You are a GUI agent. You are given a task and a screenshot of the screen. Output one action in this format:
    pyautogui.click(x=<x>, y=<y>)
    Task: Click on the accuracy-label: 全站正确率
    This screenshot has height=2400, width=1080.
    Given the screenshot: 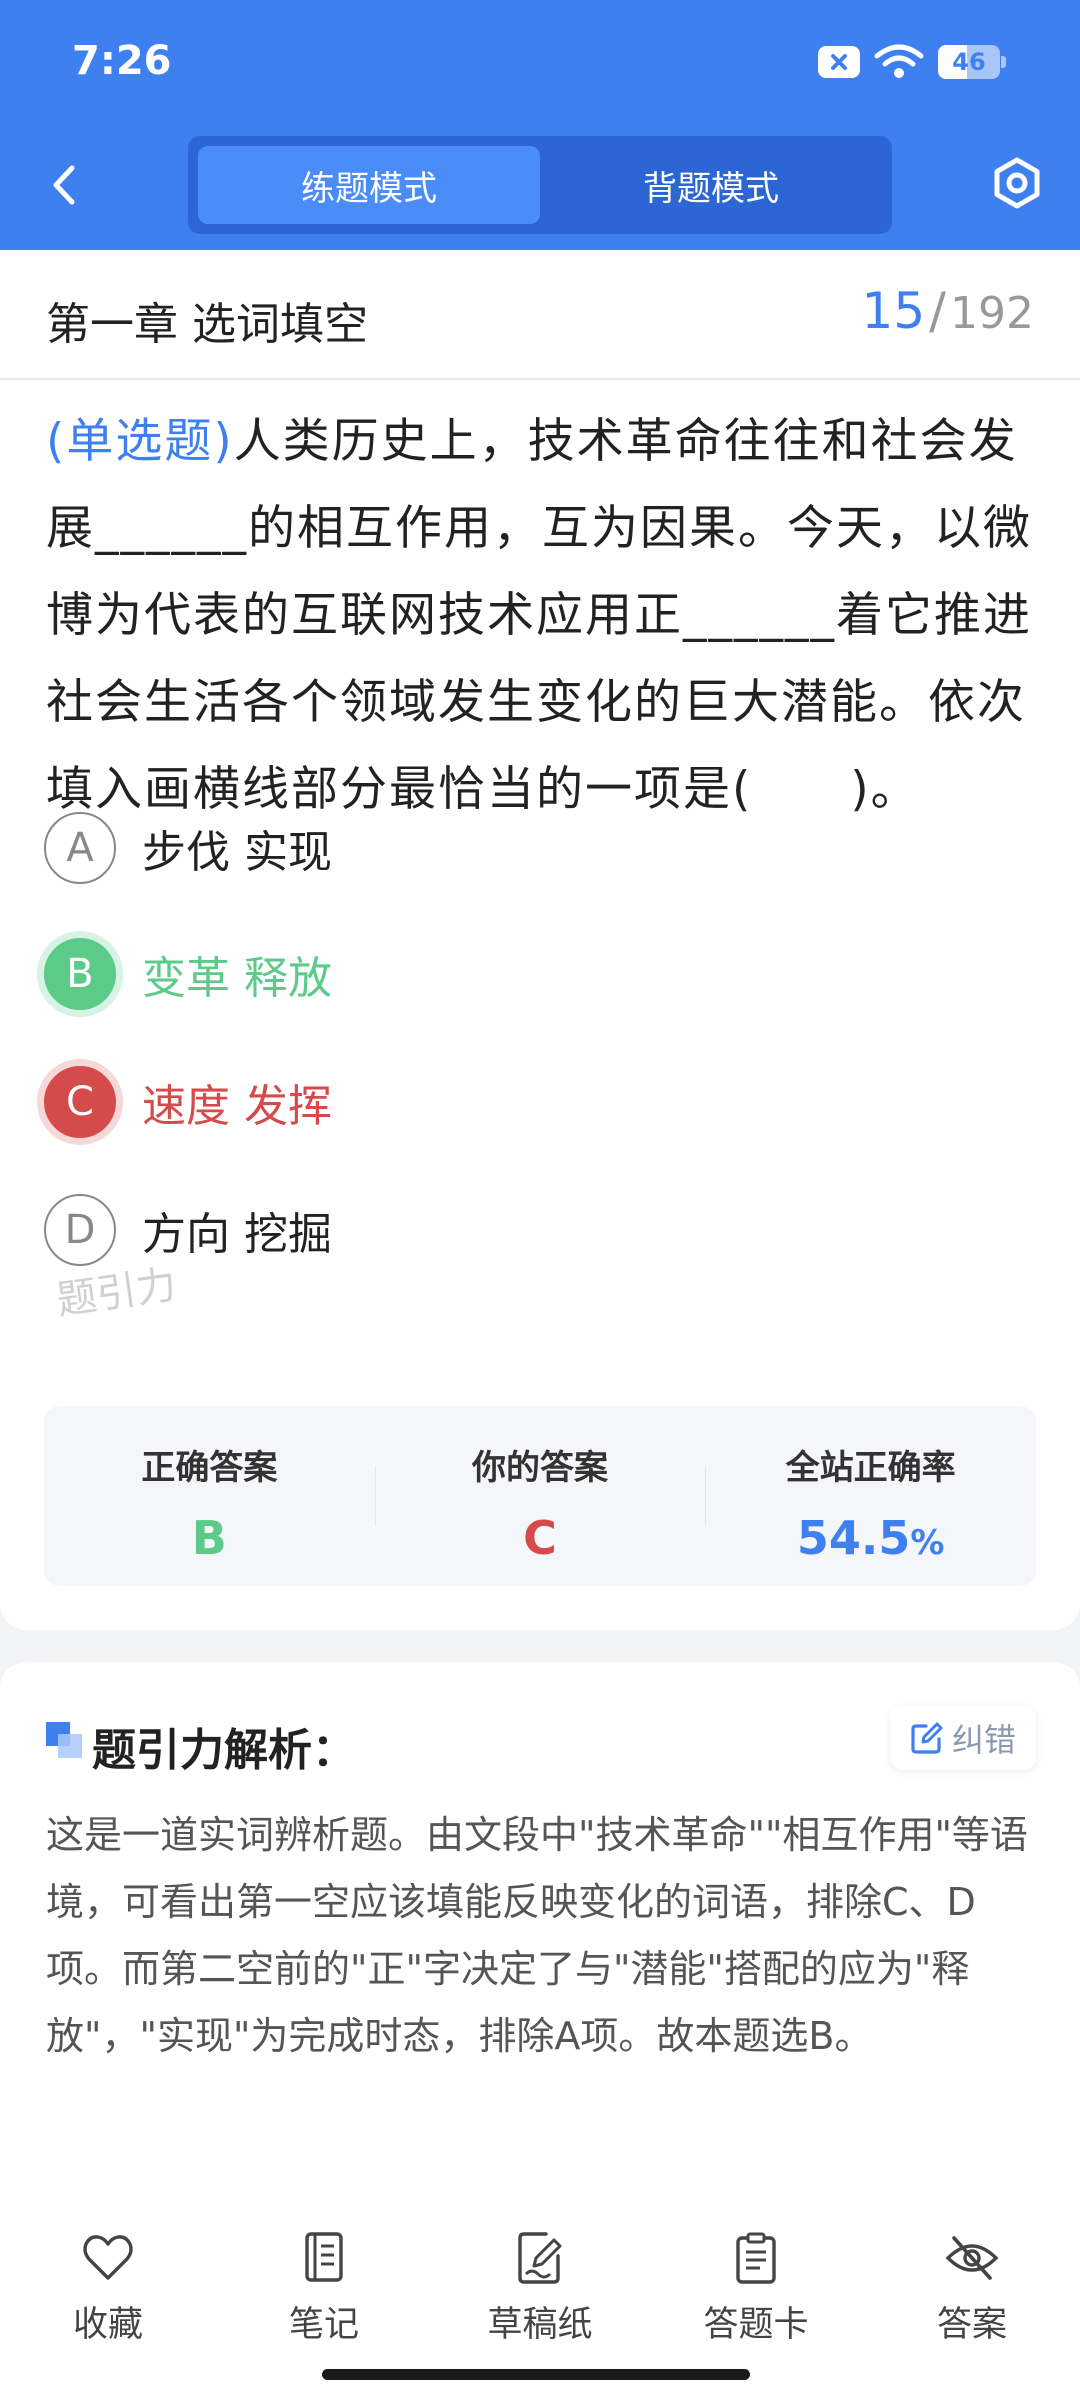 What is the action you would take?
    pyautogui.click(x=870, y=1468)
    